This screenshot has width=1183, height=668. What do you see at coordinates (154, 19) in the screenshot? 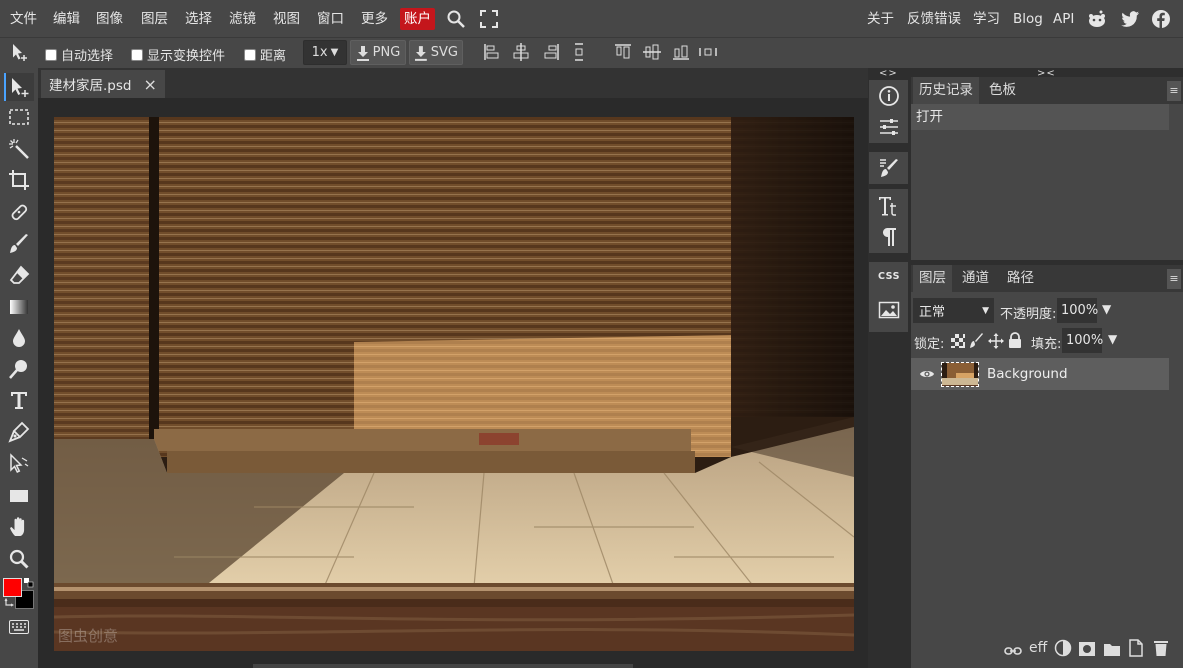
I see `menu-layer: 图层` at bounding box center [154, 19].